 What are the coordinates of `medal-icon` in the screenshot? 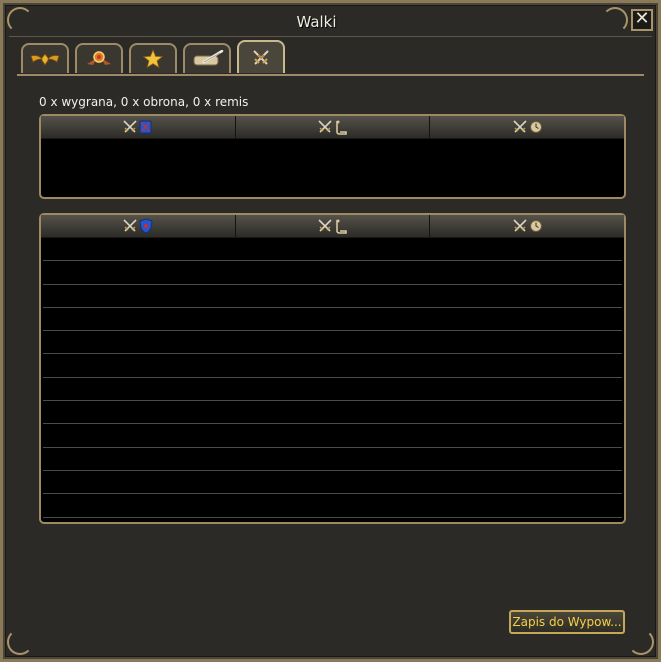 It's located at (99, 58).